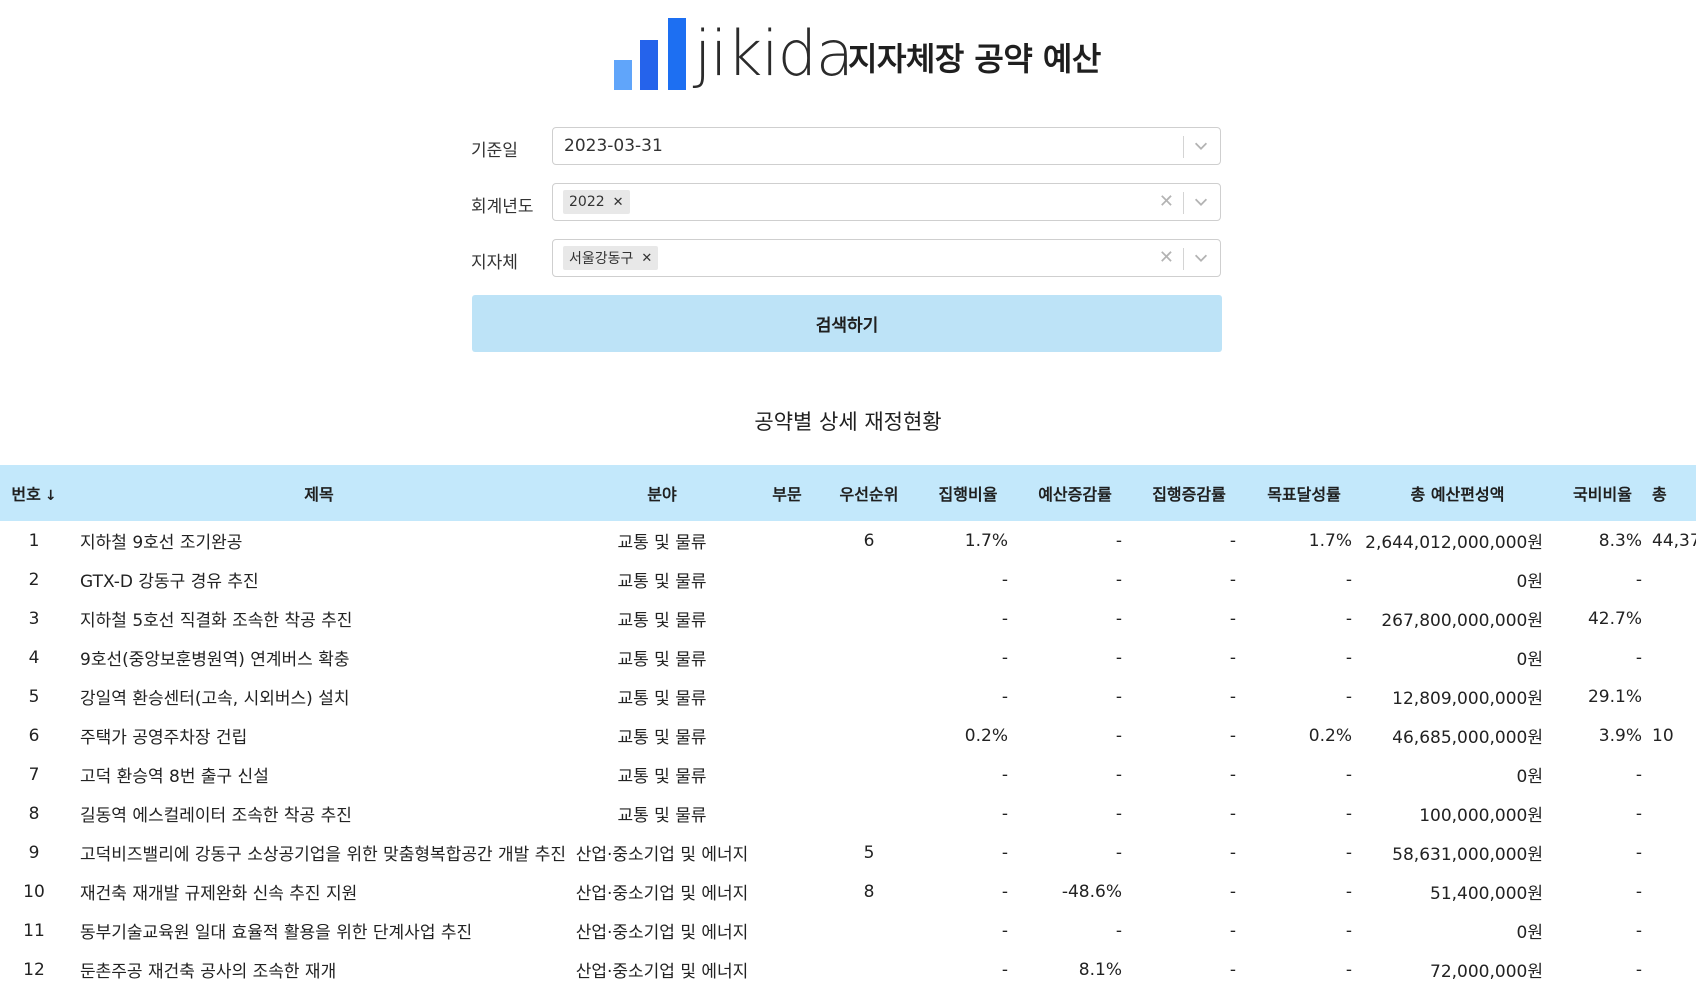 The height and width of the screenshot is (989, 1696). I want to click on column-header-number: 번호 ↓, so click(34, 493).